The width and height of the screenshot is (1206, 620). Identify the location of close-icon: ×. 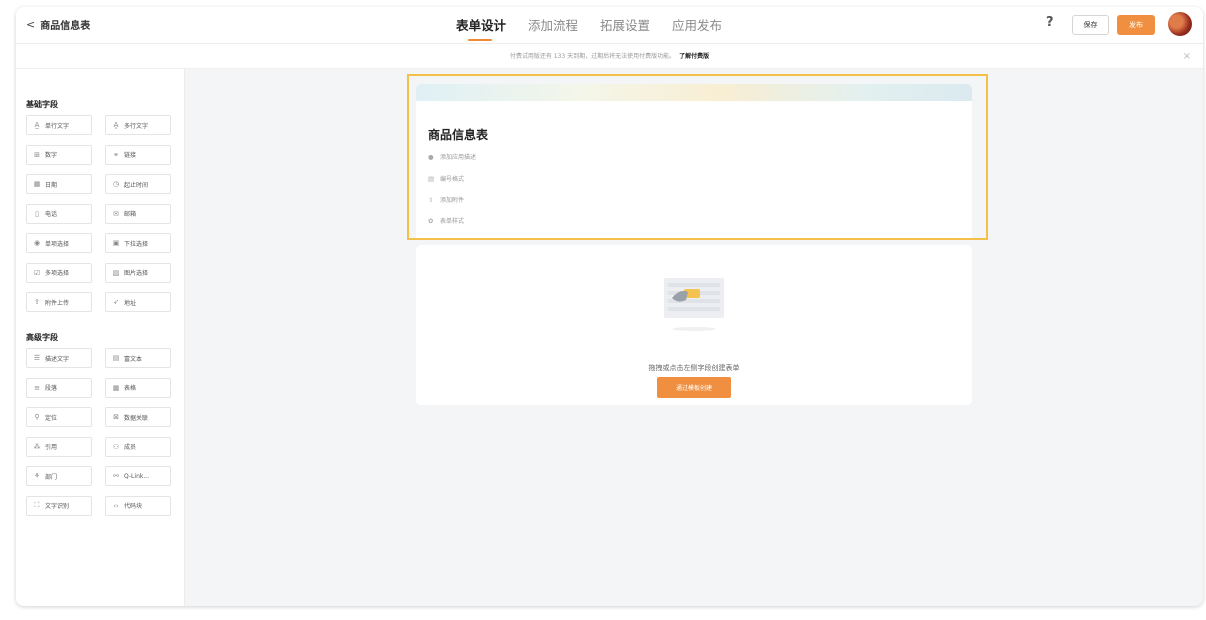
(1187, 56).